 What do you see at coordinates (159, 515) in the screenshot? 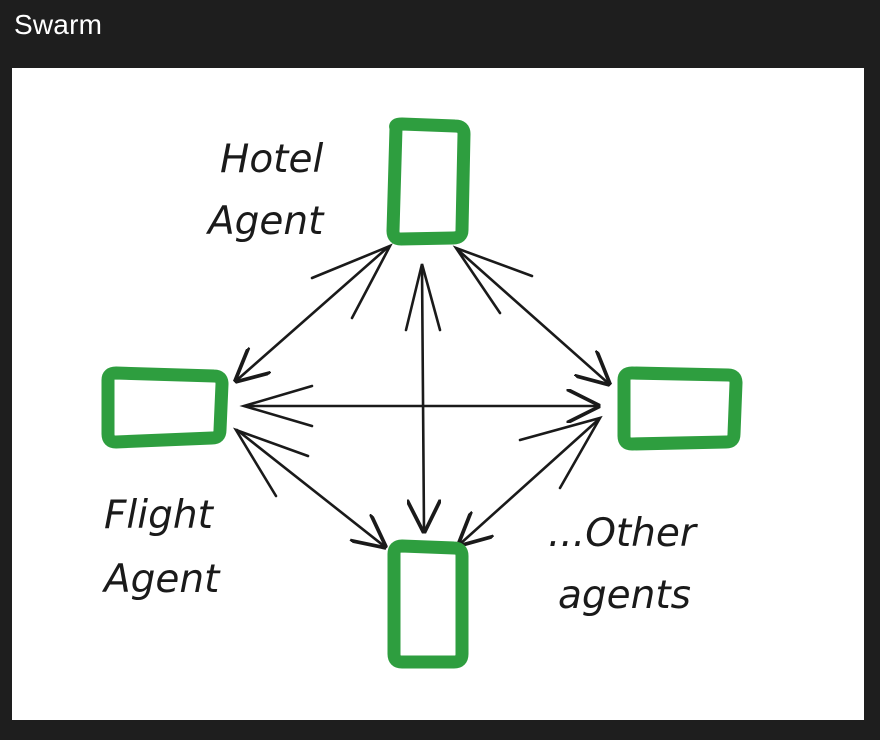
I see `label-flight-line1: Flight` at bounding box center [159, 515].